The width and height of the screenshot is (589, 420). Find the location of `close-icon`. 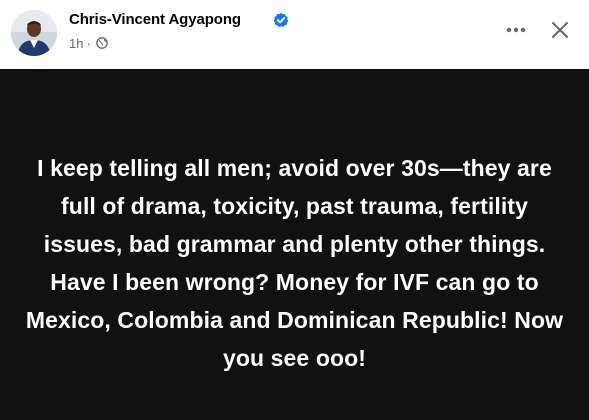

close-icon is located at coordinates (560, 30).